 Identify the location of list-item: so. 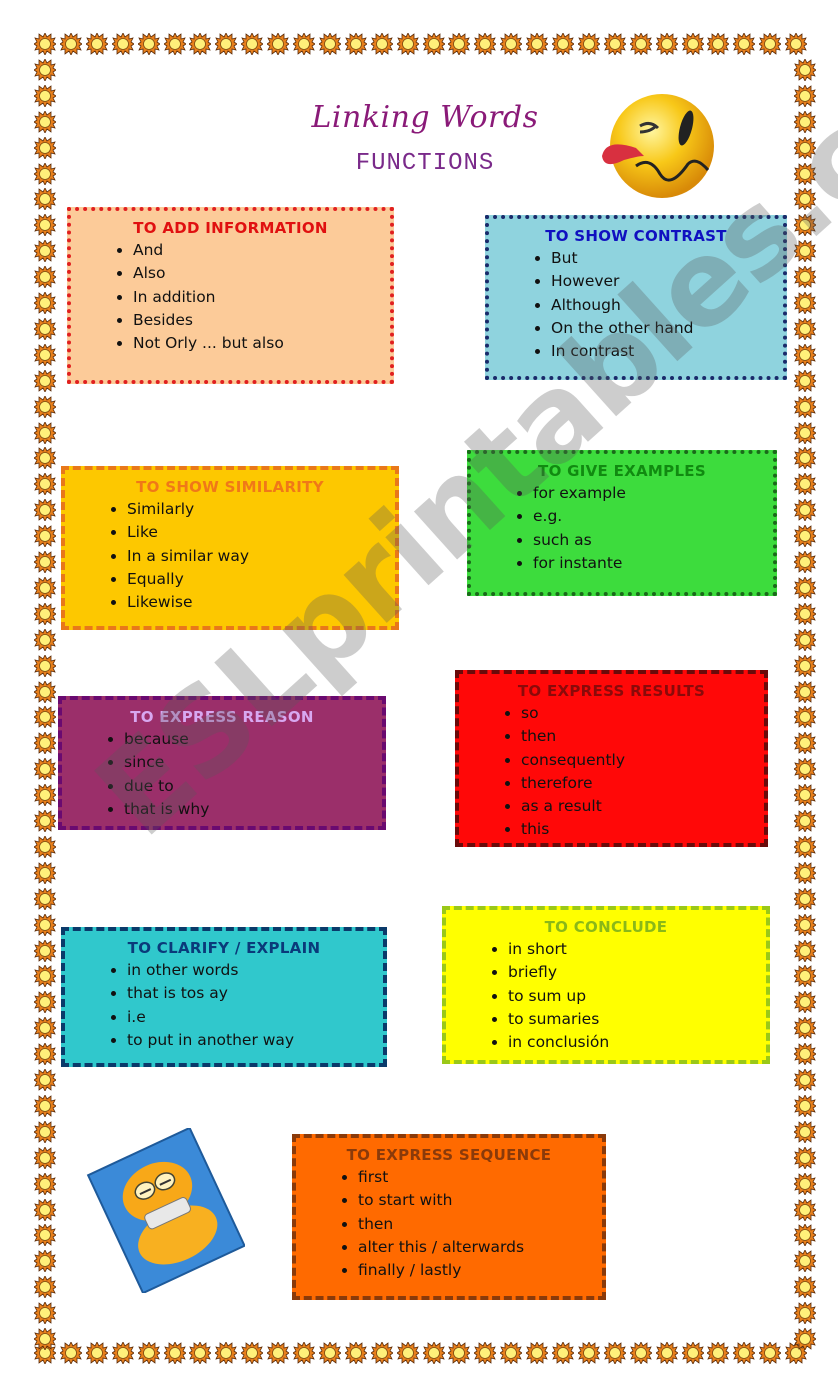
(637, 713).